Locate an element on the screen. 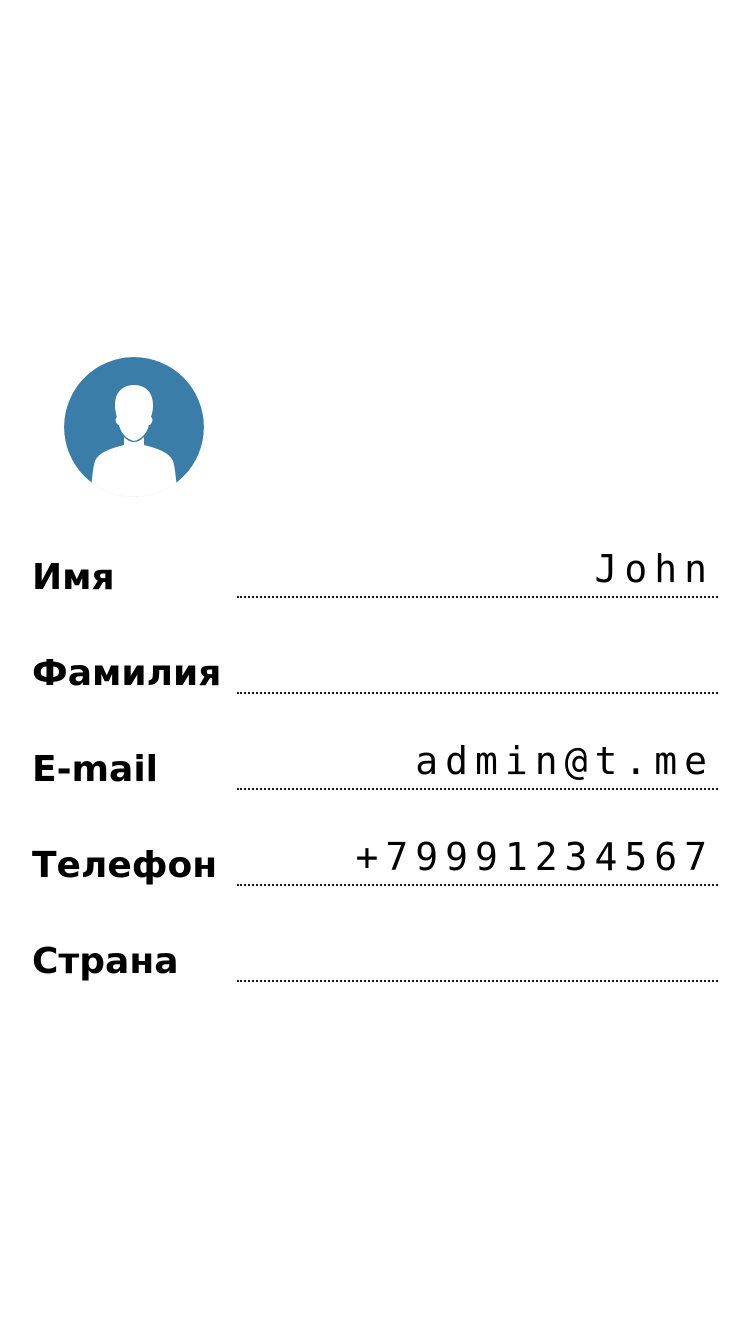  country-label: Страна is located at coordinates (105, 961).